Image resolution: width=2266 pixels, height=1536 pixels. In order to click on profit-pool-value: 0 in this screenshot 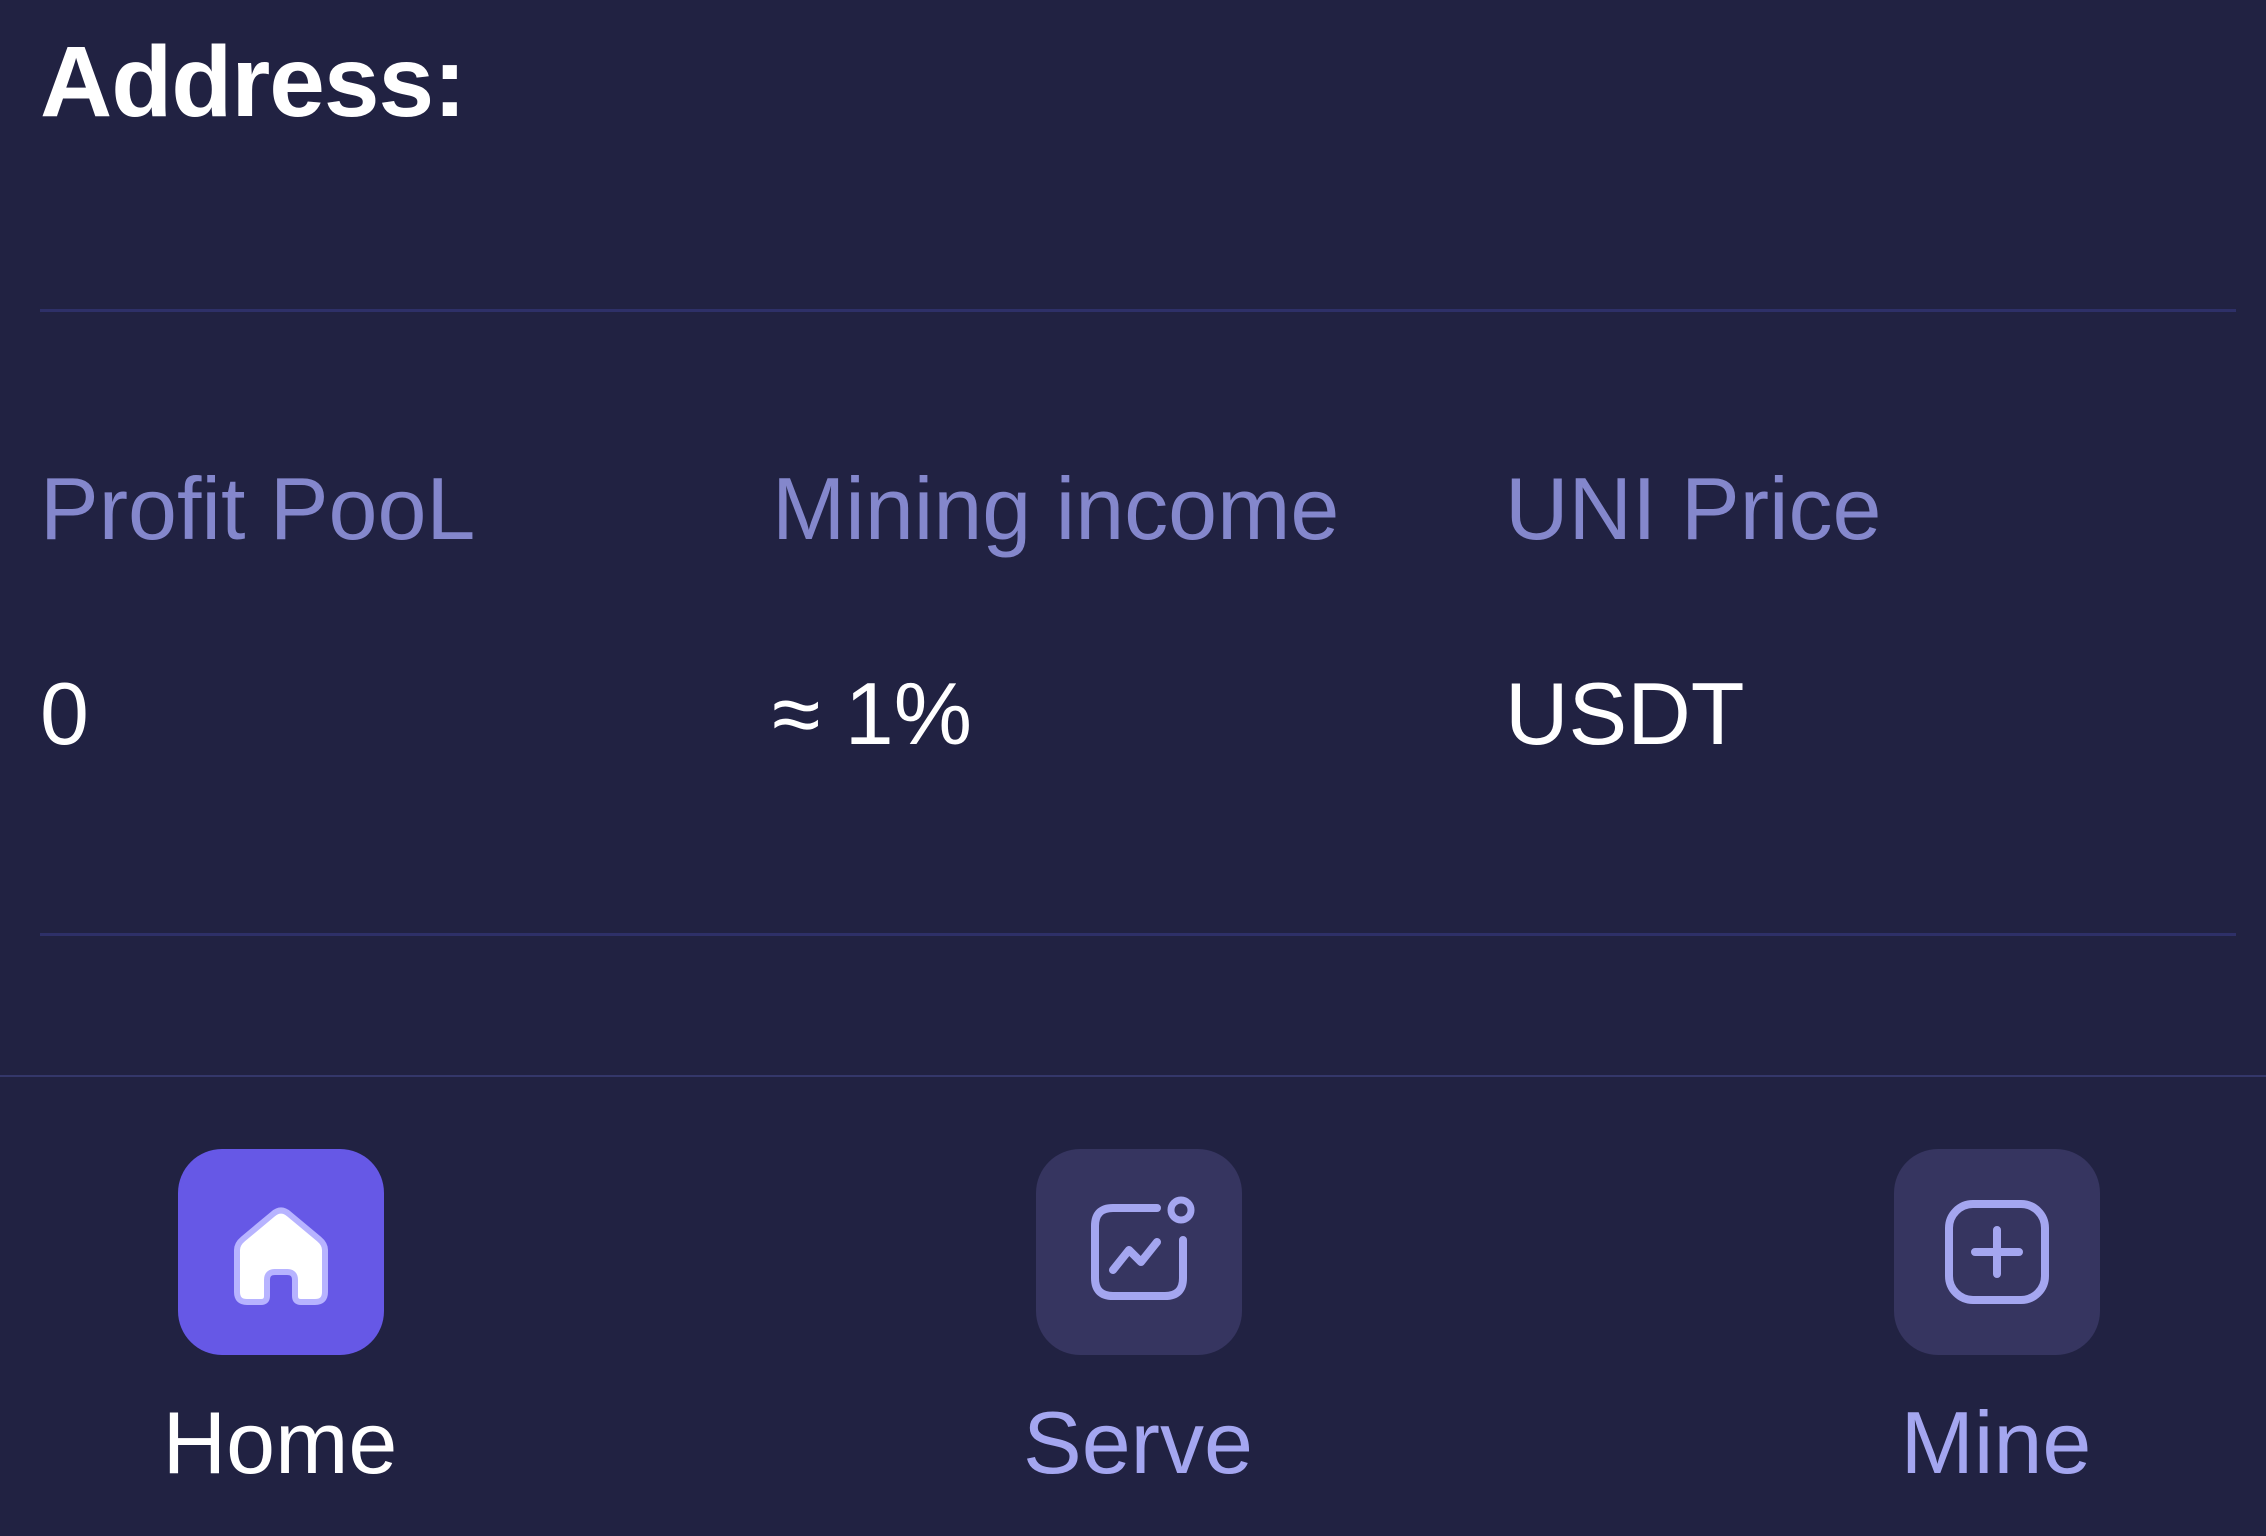, I will do `click(64, 713)`.